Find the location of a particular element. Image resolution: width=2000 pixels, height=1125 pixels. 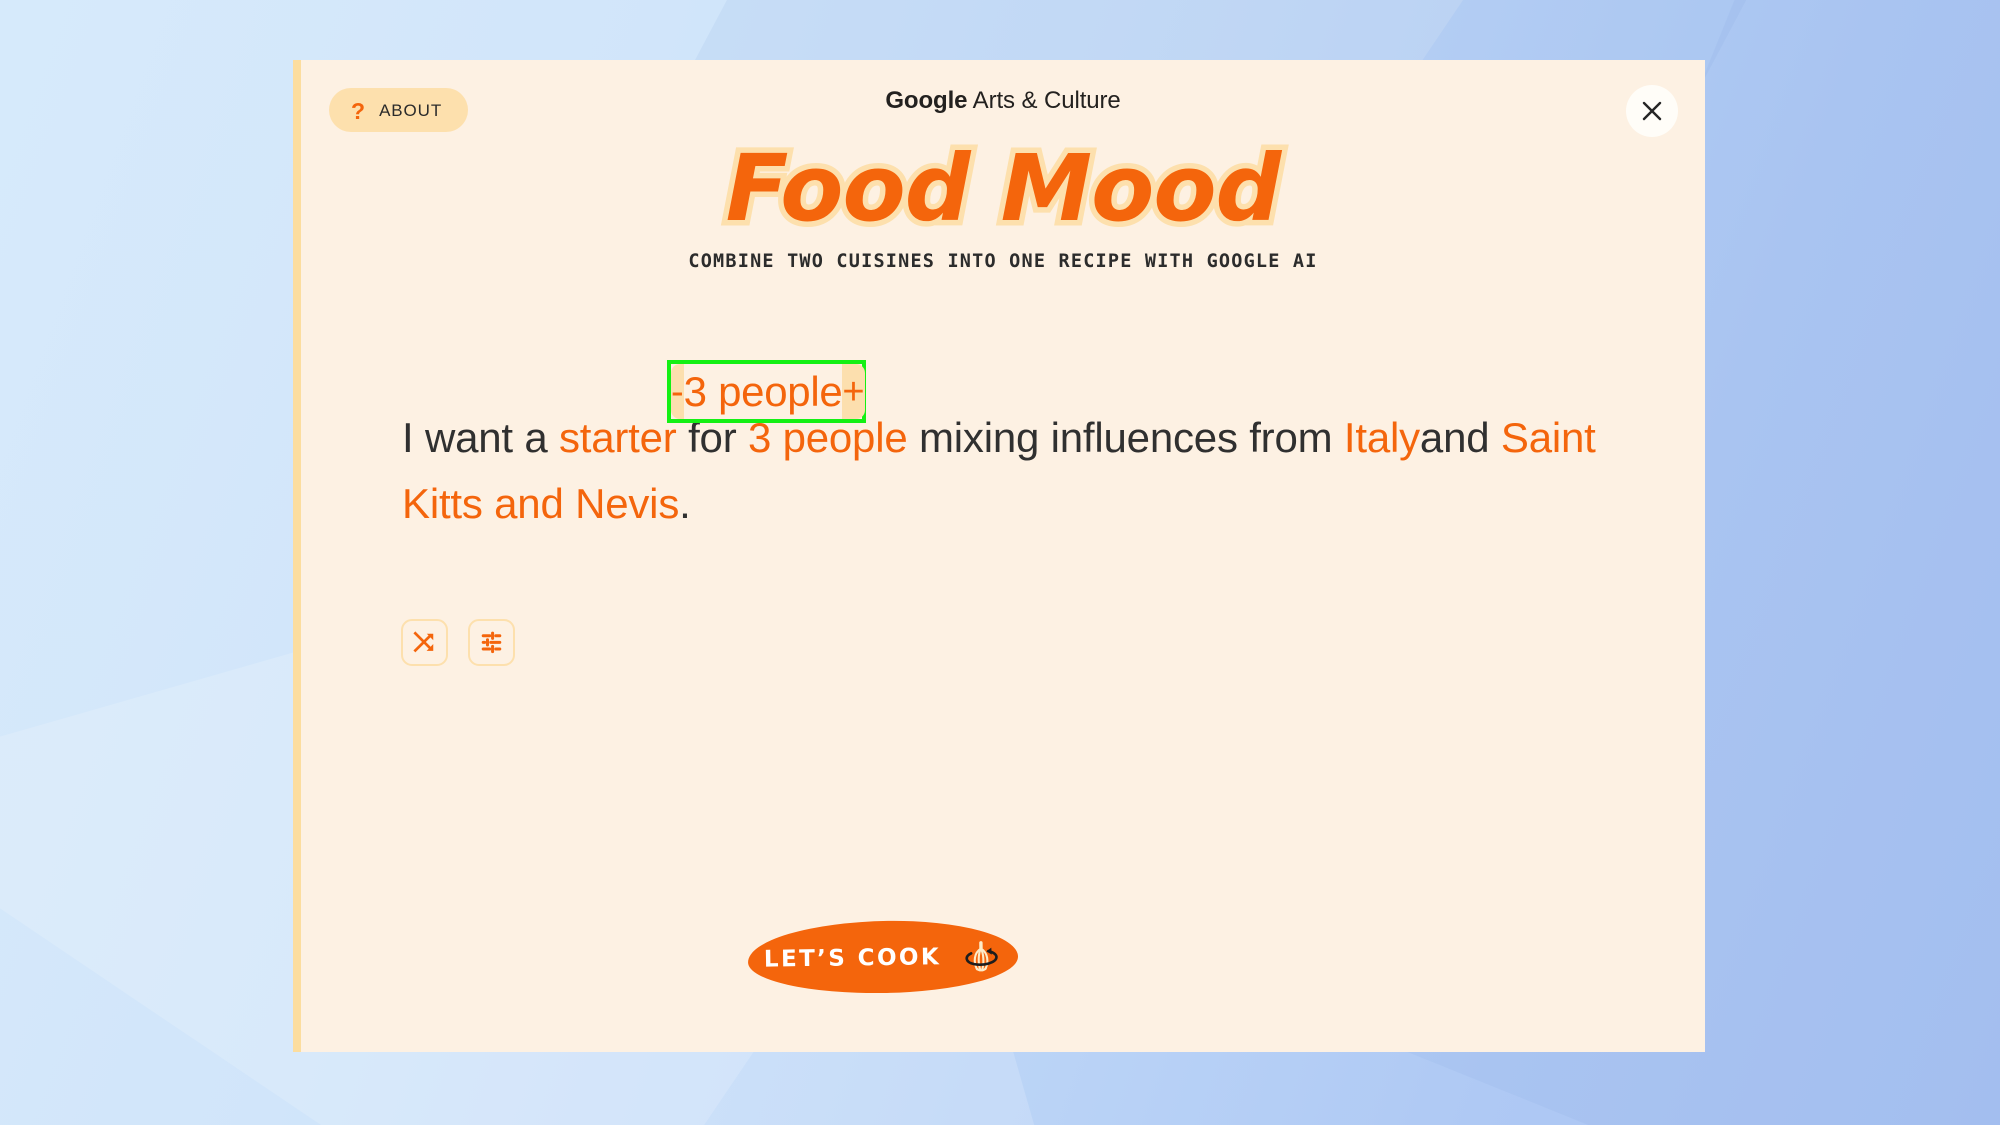

decrease-people-button: - is located at coordinates (677, 391).